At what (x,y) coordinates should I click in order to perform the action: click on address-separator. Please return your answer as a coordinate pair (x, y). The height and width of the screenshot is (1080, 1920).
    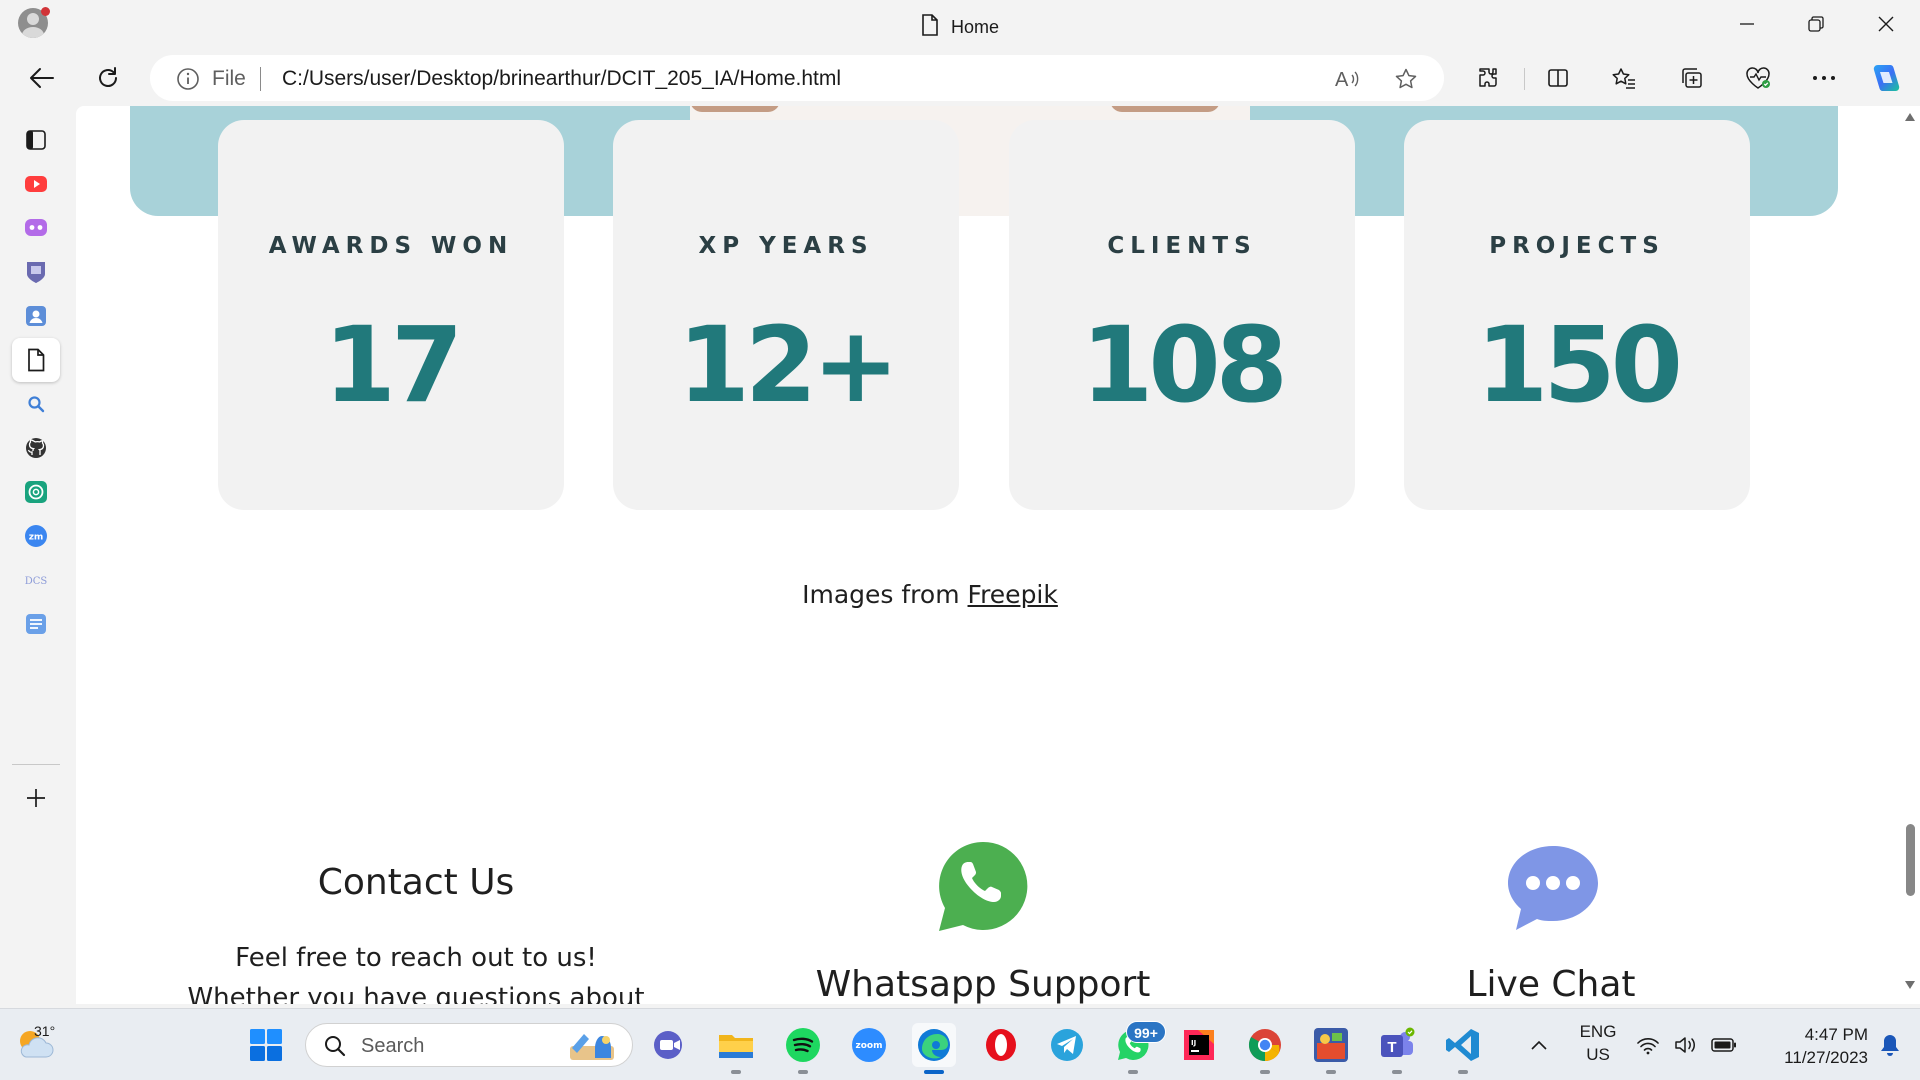
    Looking at the image, I should click on (260, 79).